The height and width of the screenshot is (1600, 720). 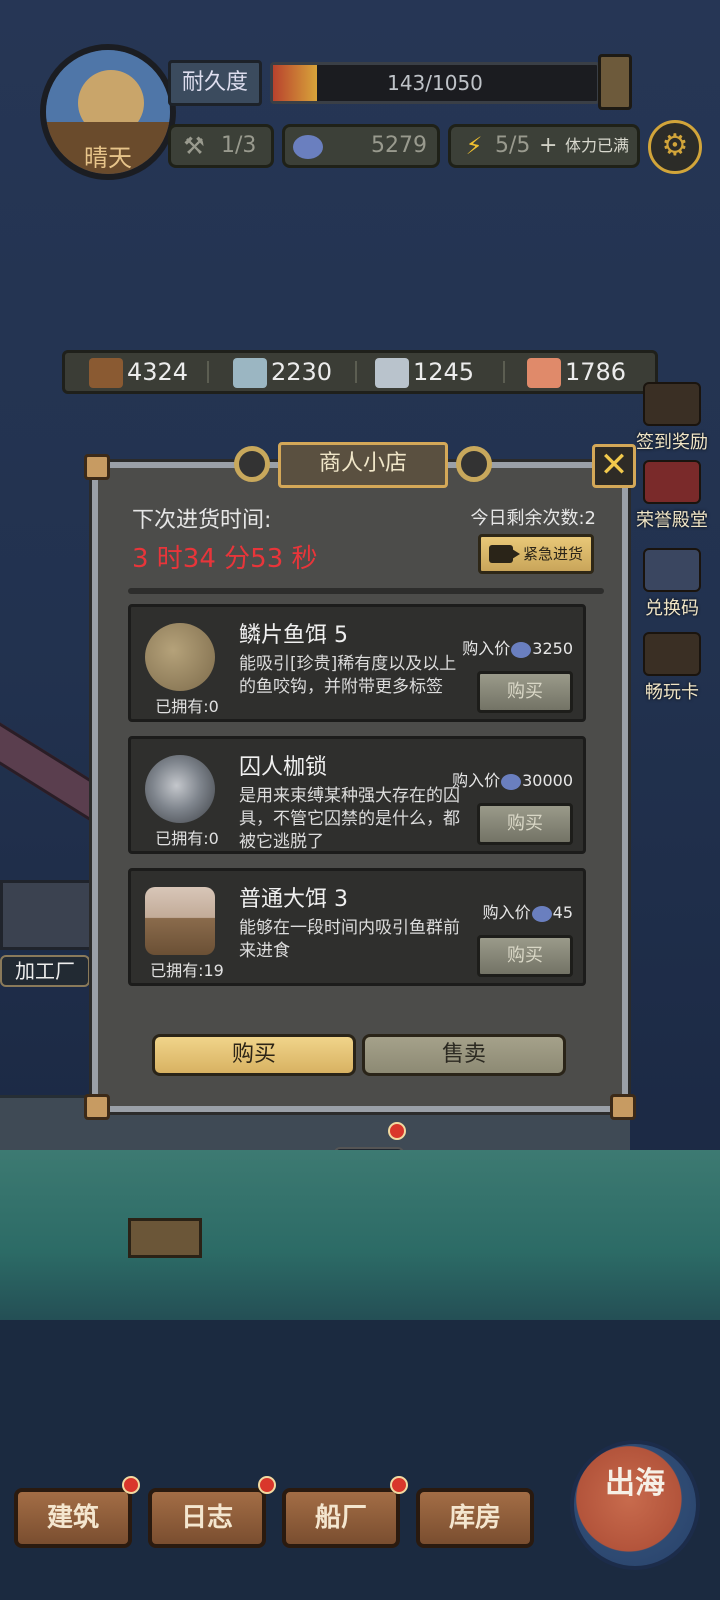 I want to click on shipyard-notification-dot, so click(x=397, y=1131).